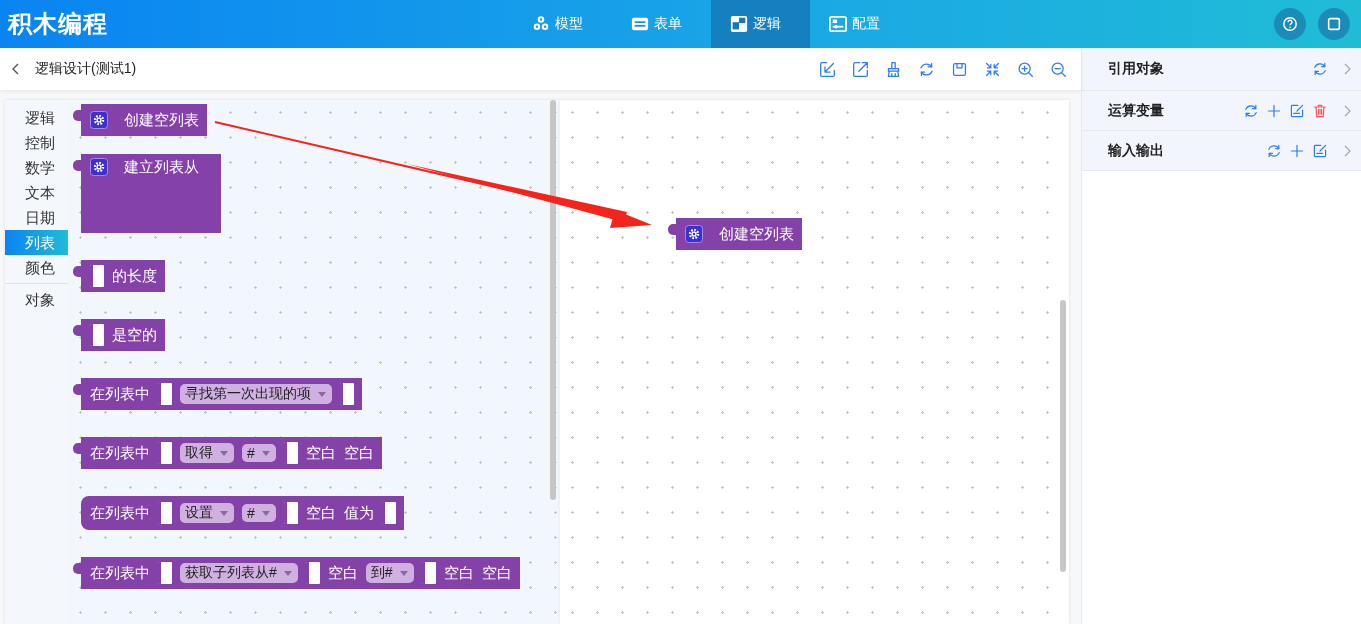 This screenshot has height=624, width=1361. Describe the element at coordinates (1320, 110) in the screenshot. I see `delete-icon` at that location.